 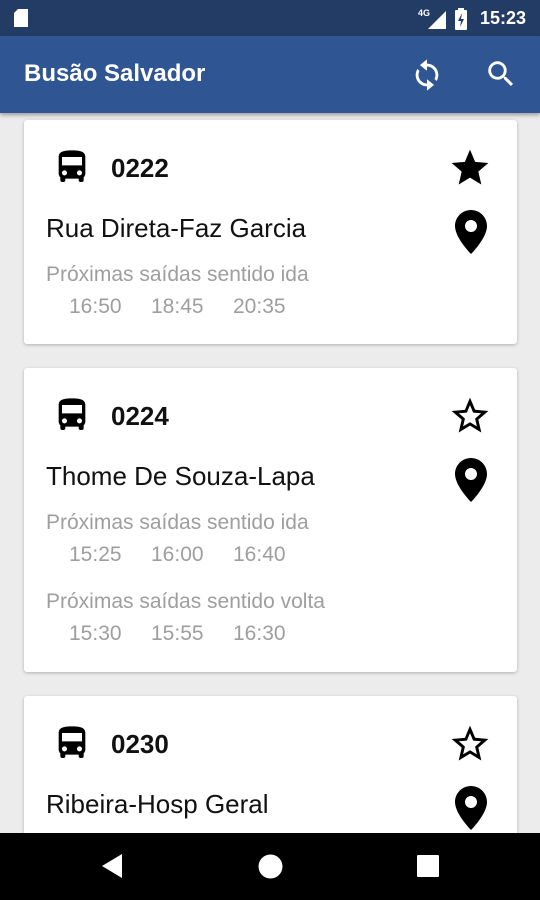 I want to click on refresh-icon, so click(x=427, y=75).